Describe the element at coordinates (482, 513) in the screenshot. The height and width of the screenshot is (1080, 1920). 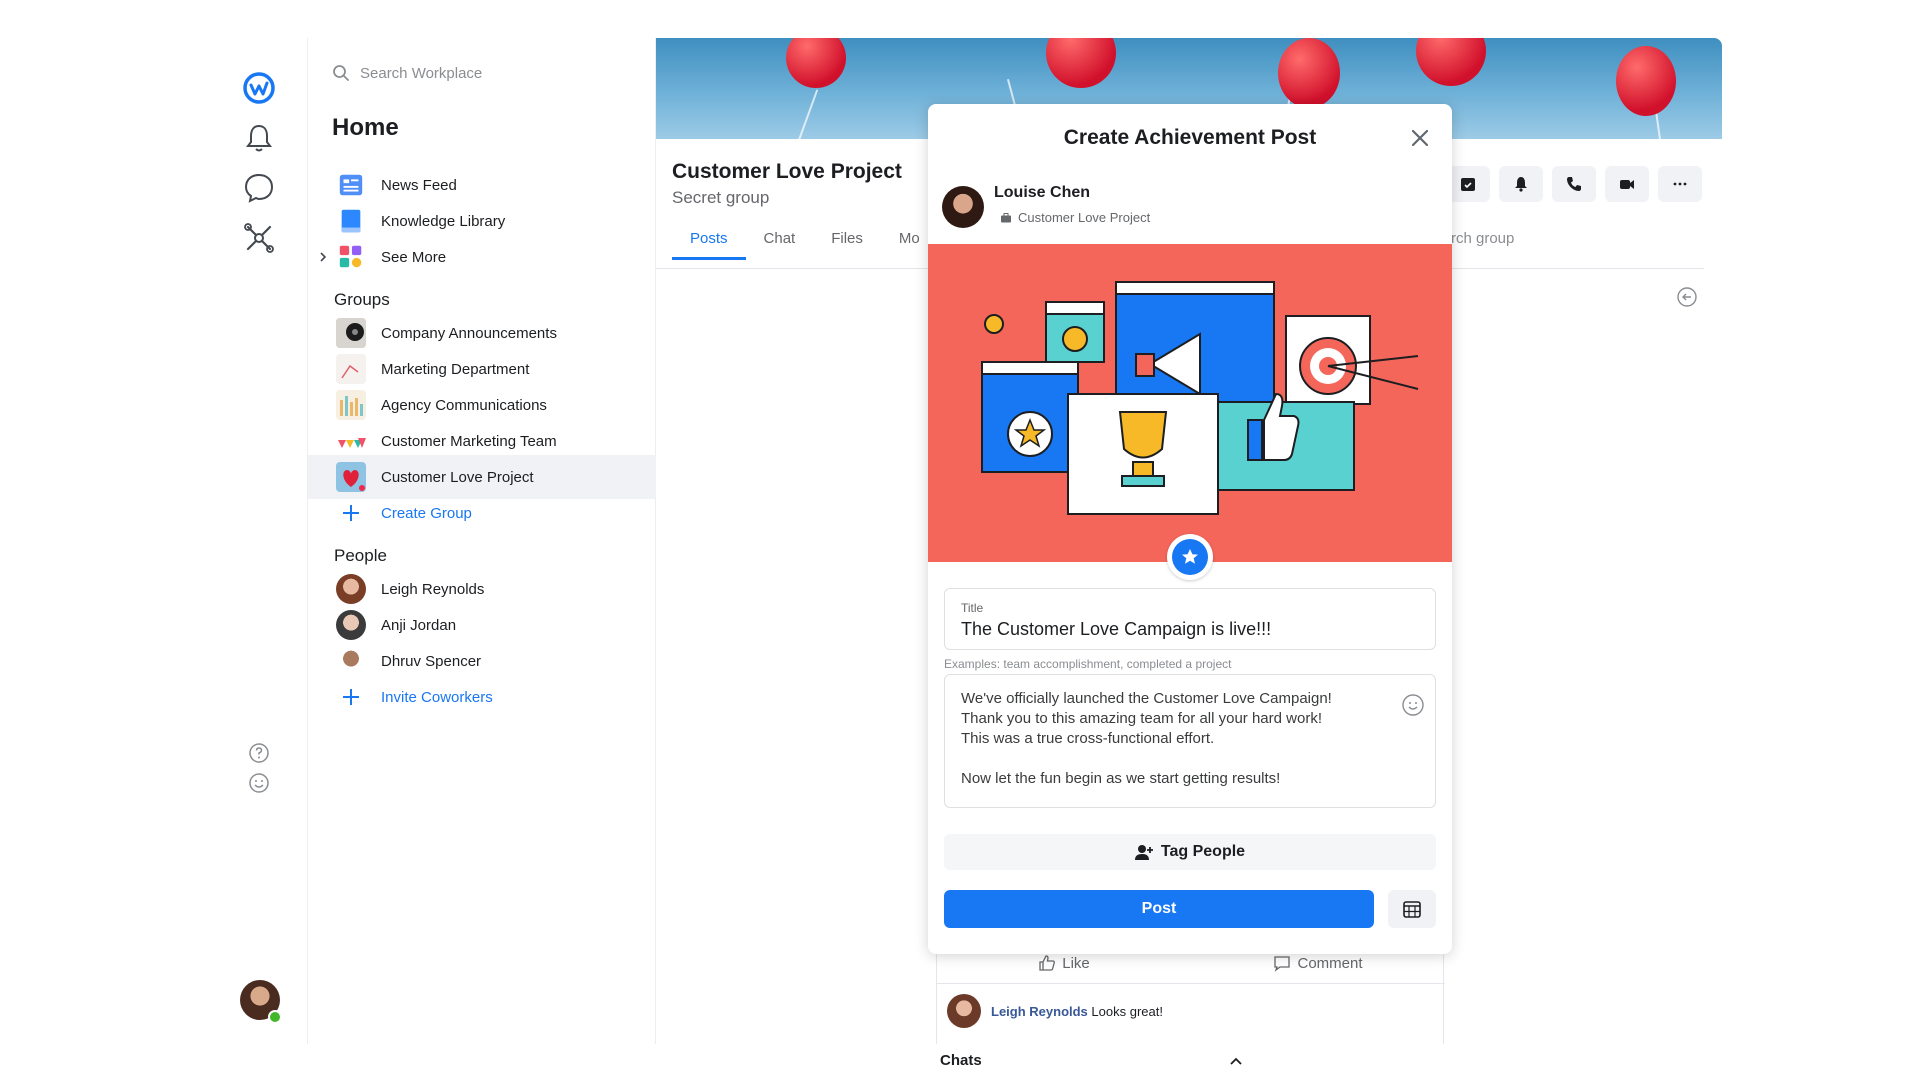
I see `create-group-button: Create Group` at that location.